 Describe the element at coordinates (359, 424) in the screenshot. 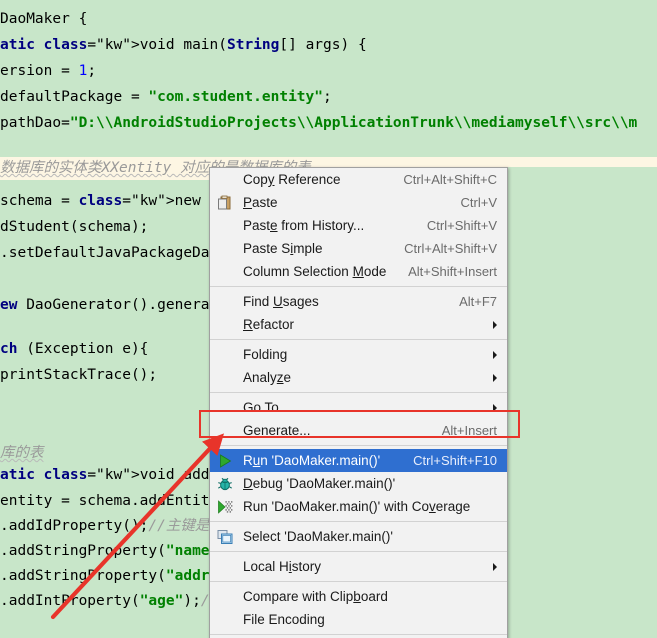

I see `annotation-highlight-box` at that location.